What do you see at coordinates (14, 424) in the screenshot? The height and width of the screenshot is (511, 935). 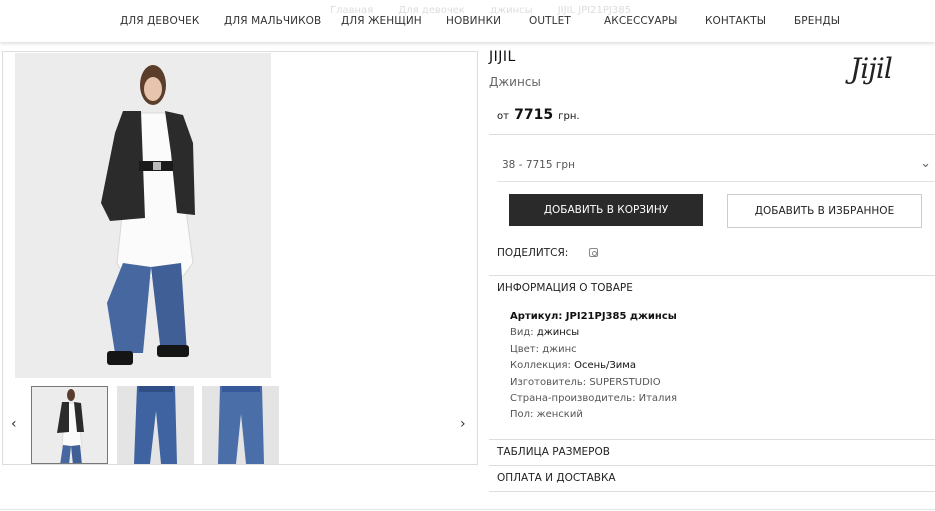 I see `chevron-left-icon: ‹` at bounding box center [14, 424].